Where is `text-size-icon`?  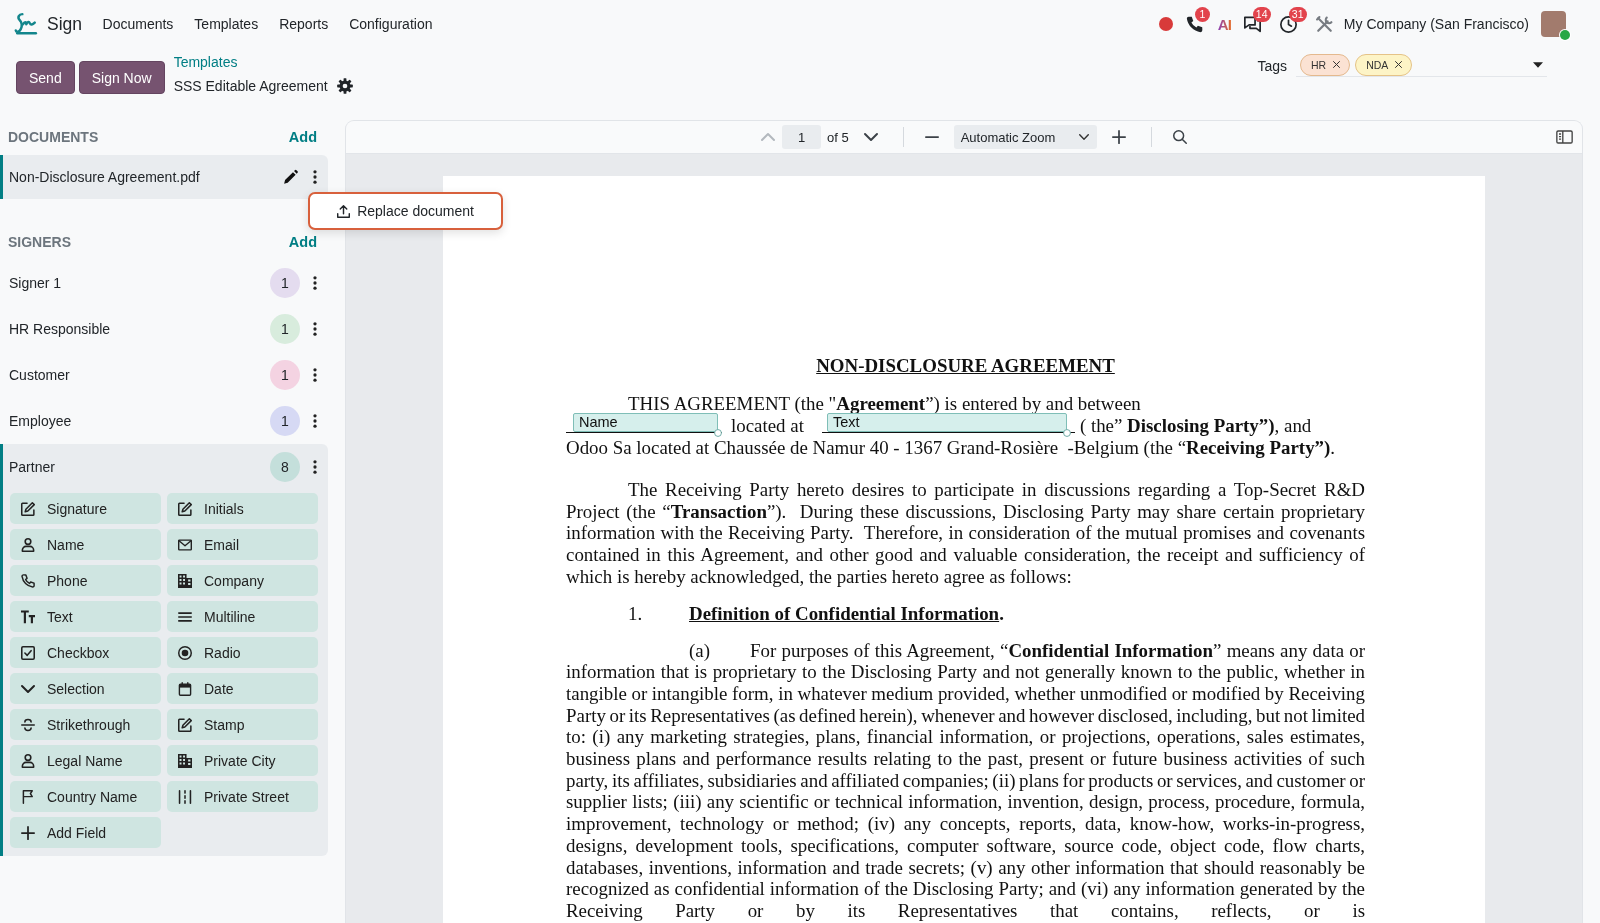 text-size-icon is located at coordinates (28, 616).